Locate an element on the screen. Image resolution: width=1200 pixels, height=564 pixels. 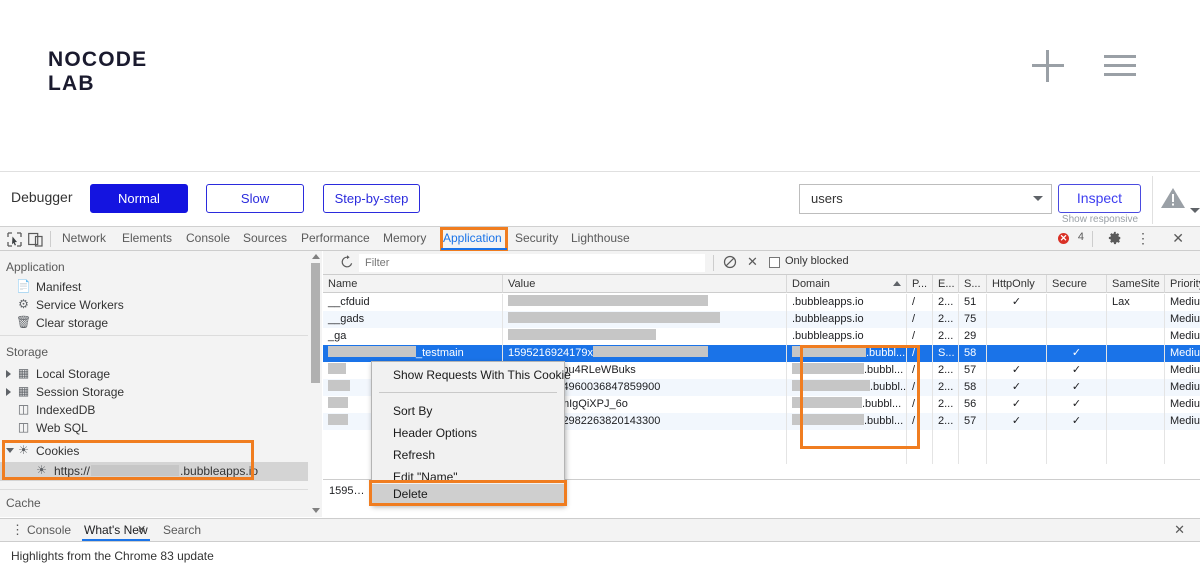
tab-memory: Memory is located at coordinates (404, 238).